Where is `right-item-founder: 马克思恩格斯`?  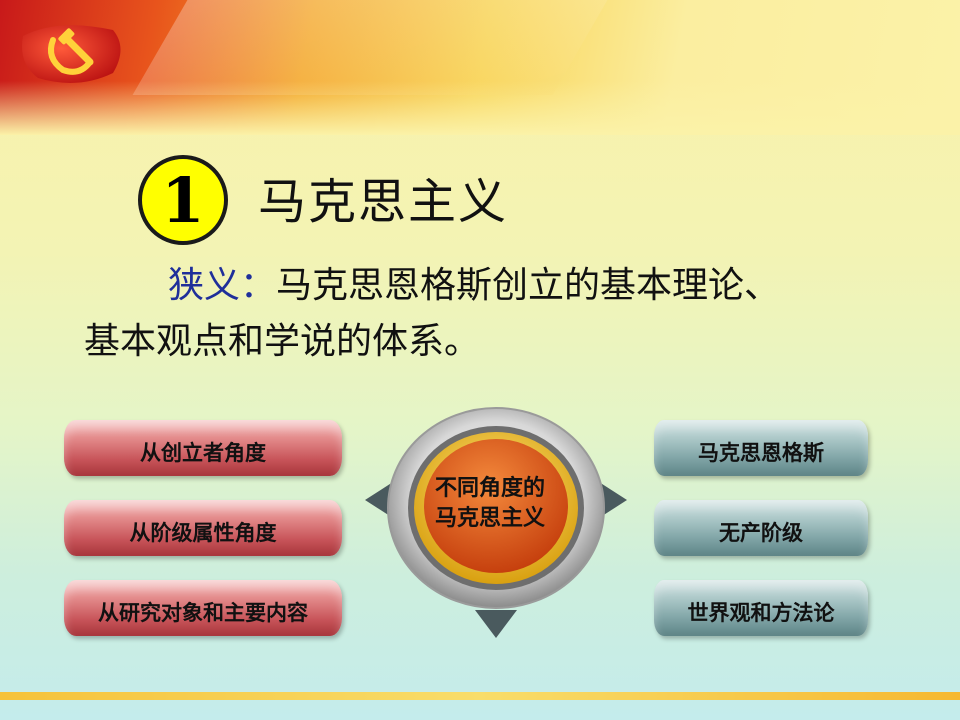 right-item-founder: 马克思恩格斯 is located at coordinates (761, 448).